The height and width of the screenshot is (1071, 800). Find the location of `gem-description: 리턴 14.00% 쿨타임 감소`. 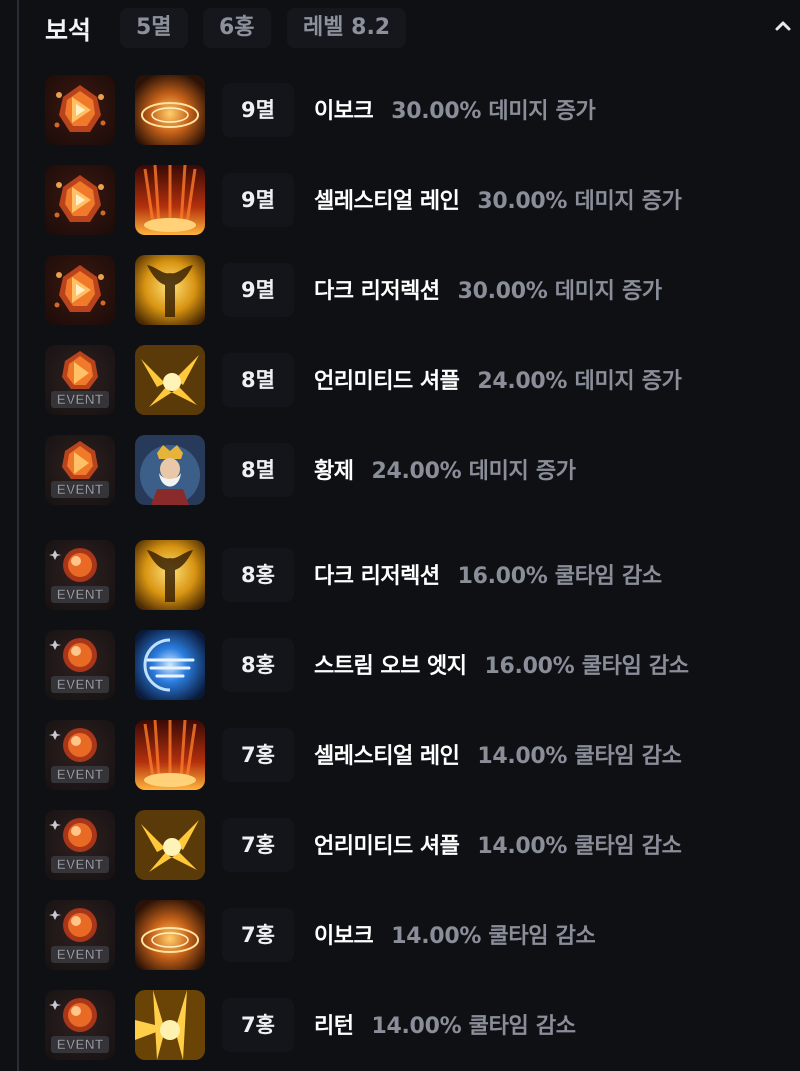

gem-description: 리턴 14.00% 쿨타임 감소 is located at coordinates (445, 1024).